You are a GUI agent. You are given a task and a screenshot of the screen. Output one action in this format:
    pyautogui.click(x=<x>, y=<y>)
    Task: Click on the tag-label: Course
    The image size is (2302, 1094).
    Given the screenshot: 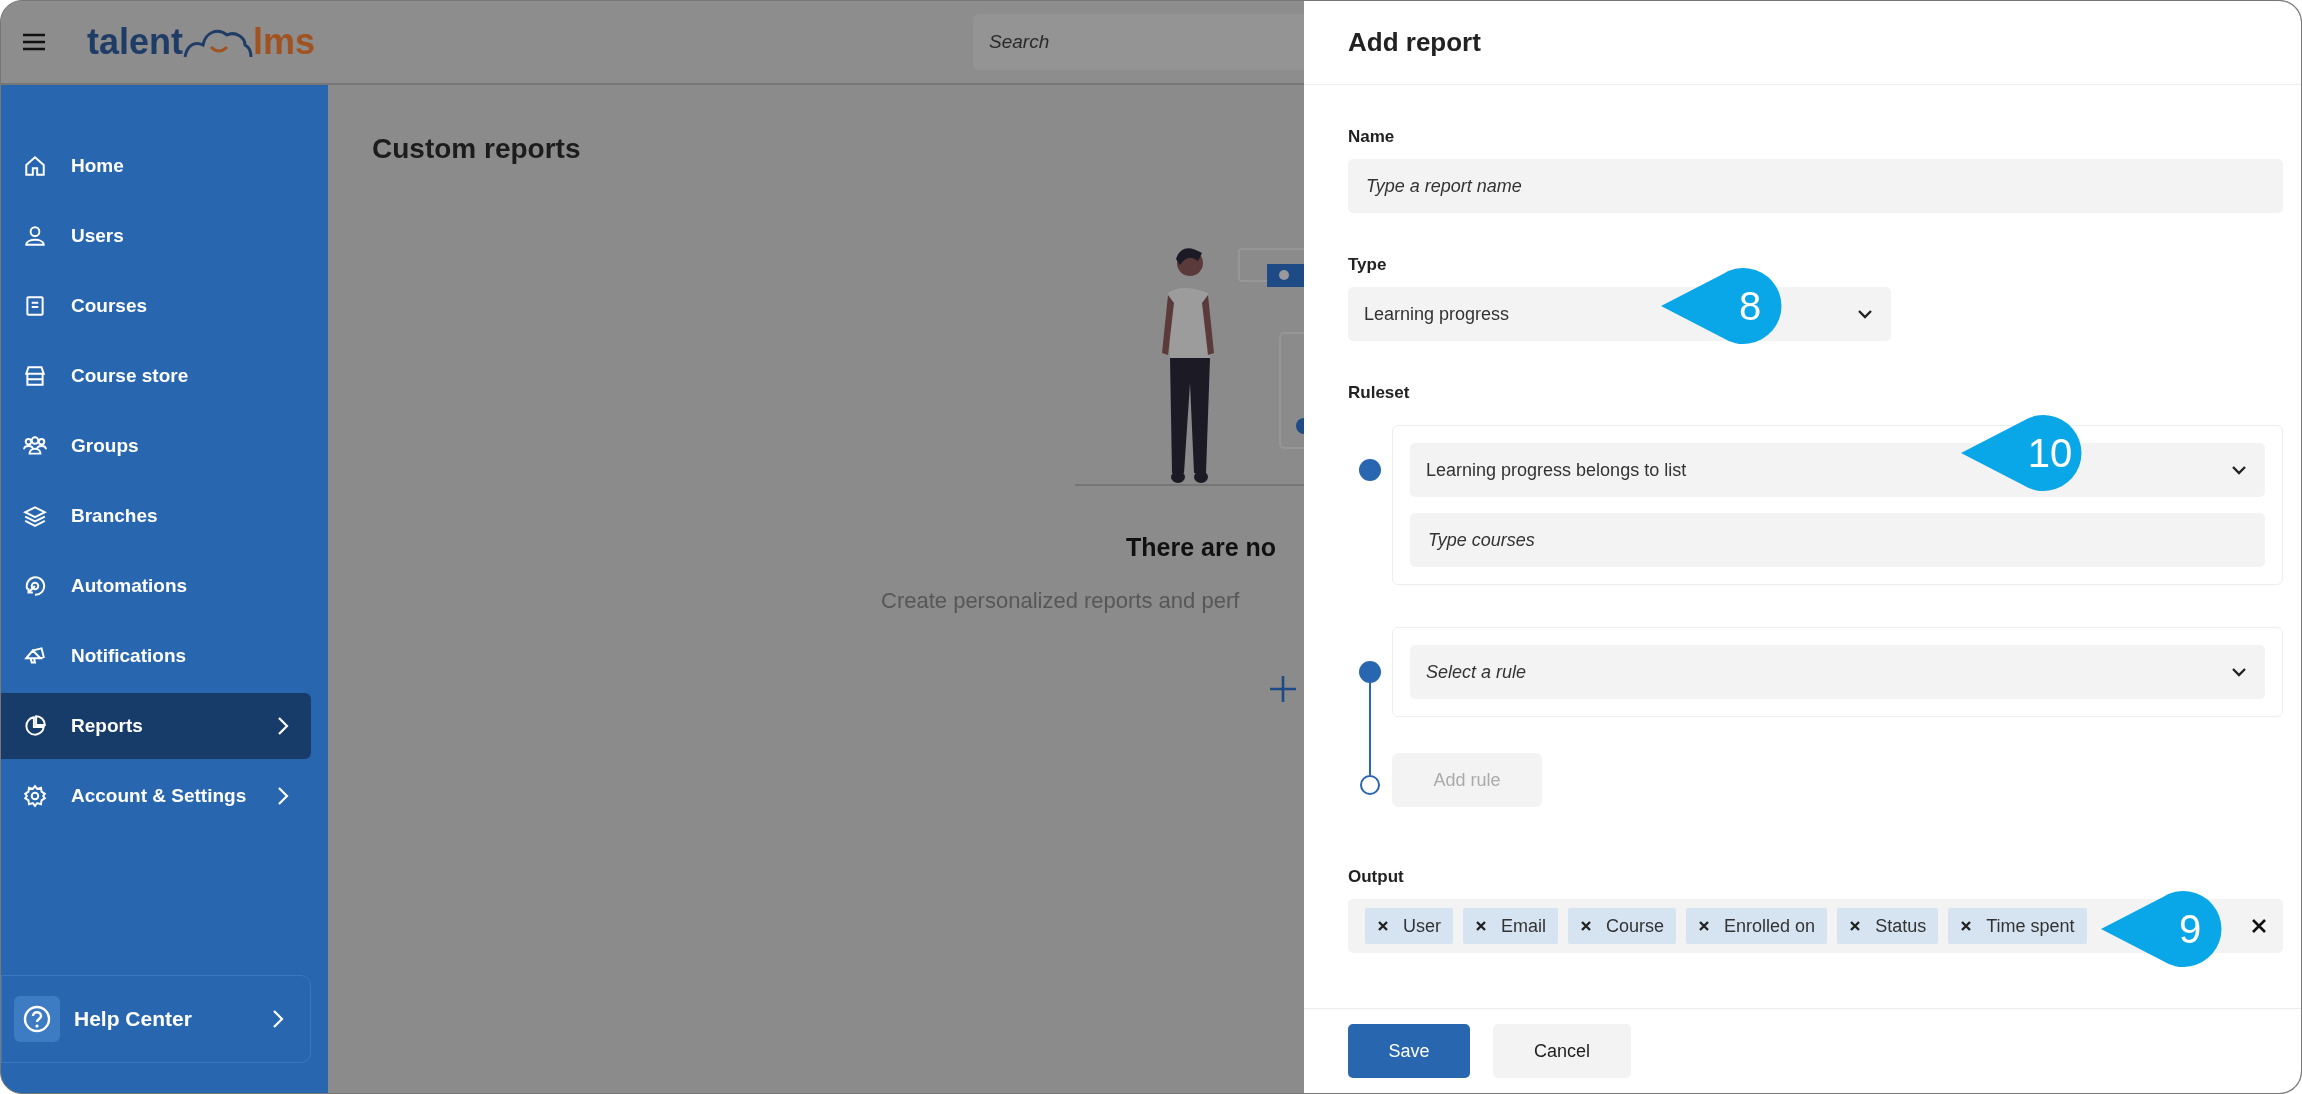 What is the action you would take?
    pyautogui.click(x=1635, y=926)
    